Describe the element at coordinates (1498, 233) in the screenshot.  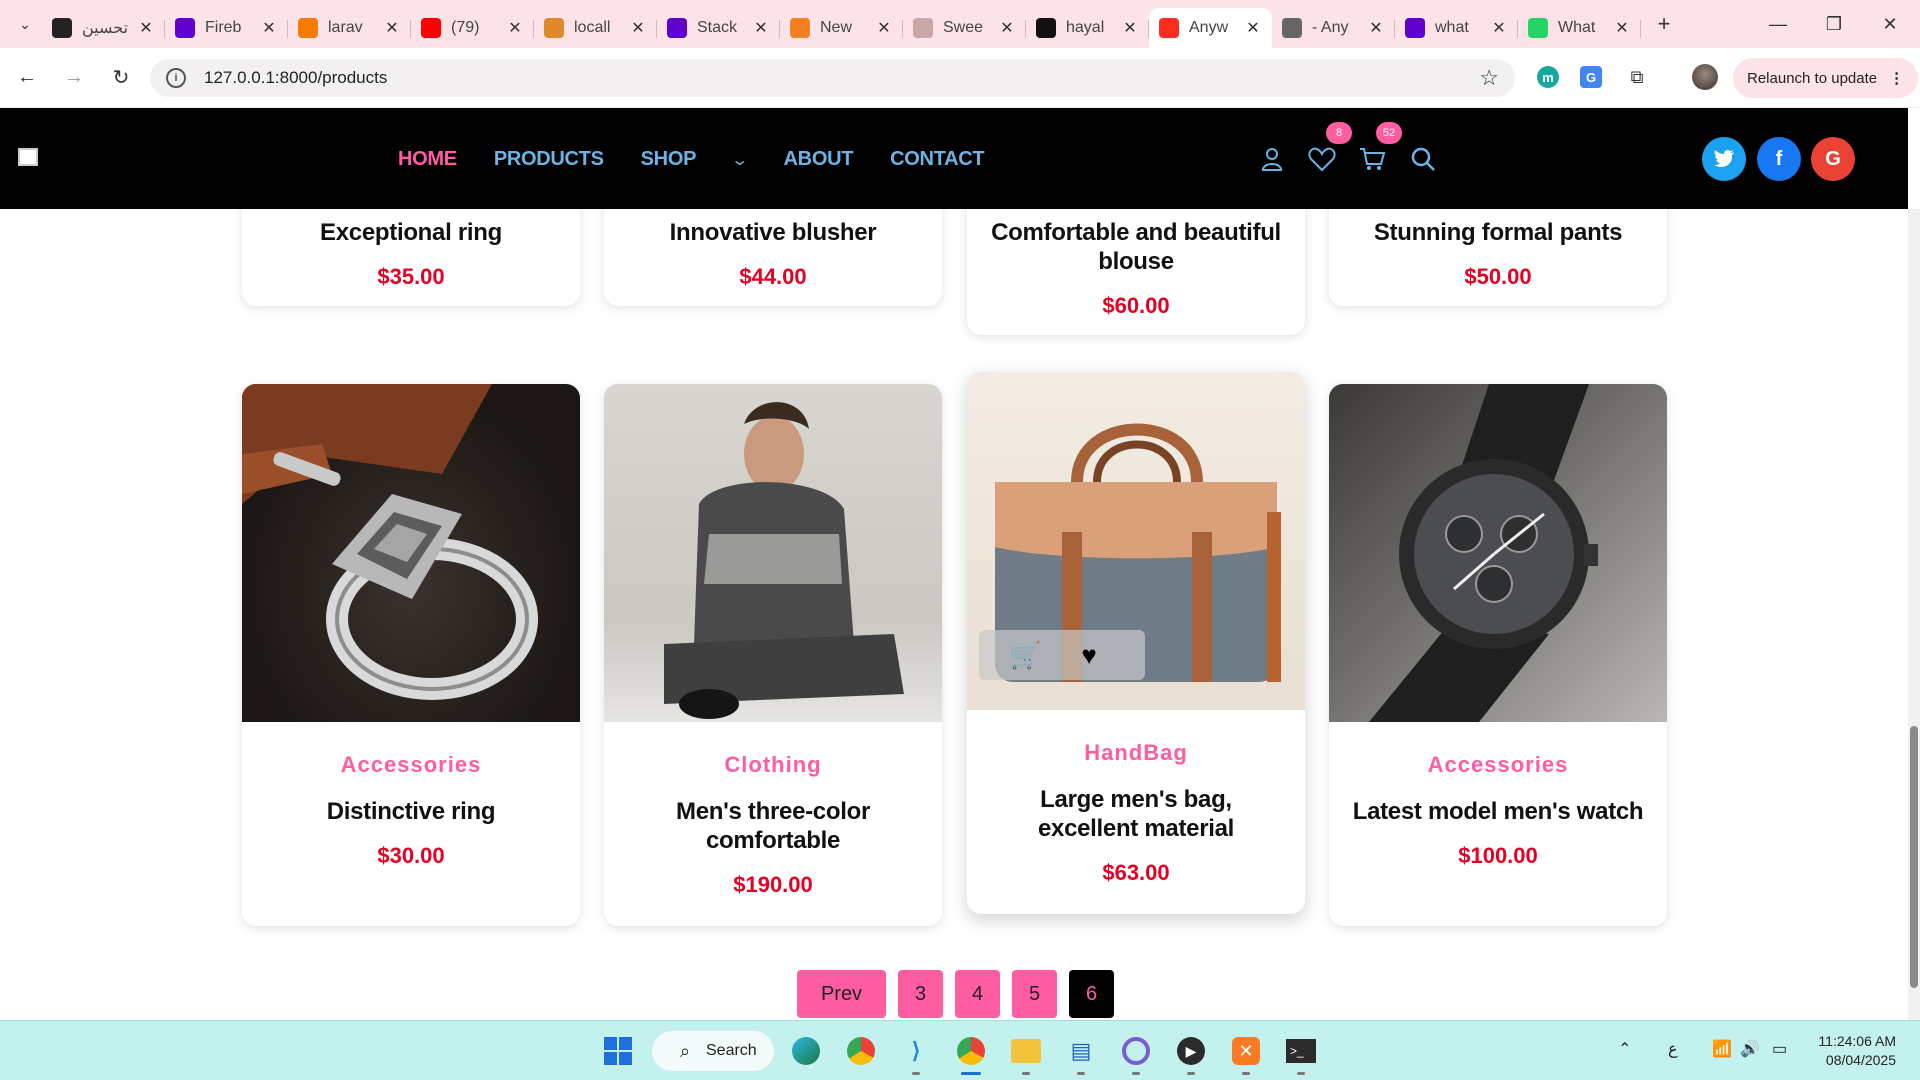
I see `product-name: Stunning formal pants` at that location.